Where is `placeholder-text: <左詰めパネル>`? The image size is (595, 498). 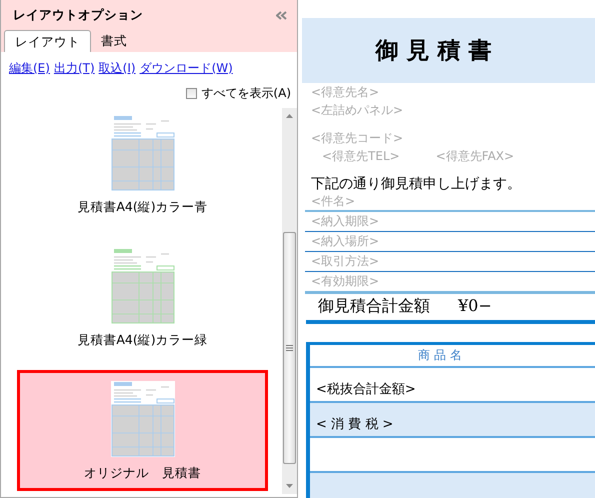 placeholder-text: <左詰めパネル> is located at coordinates (357, 110).